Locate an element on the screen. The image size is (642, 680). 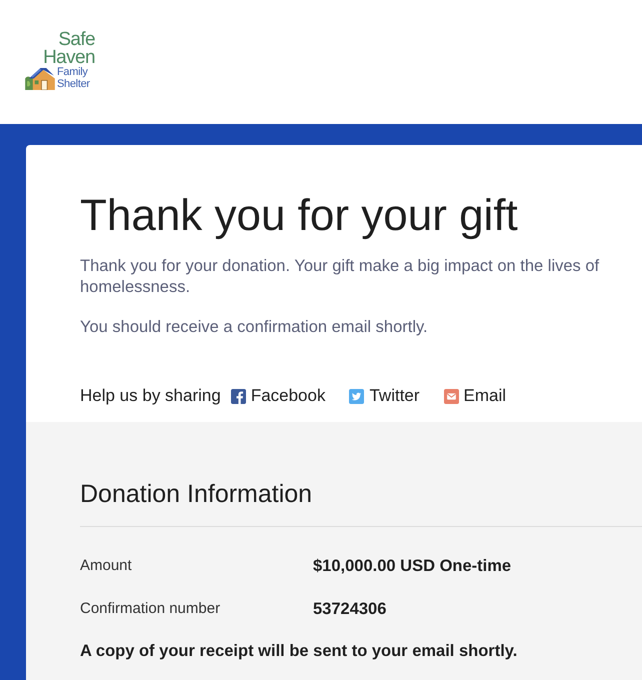
logo-subtitle: Family Shelter is located at coordinates (73, 78).